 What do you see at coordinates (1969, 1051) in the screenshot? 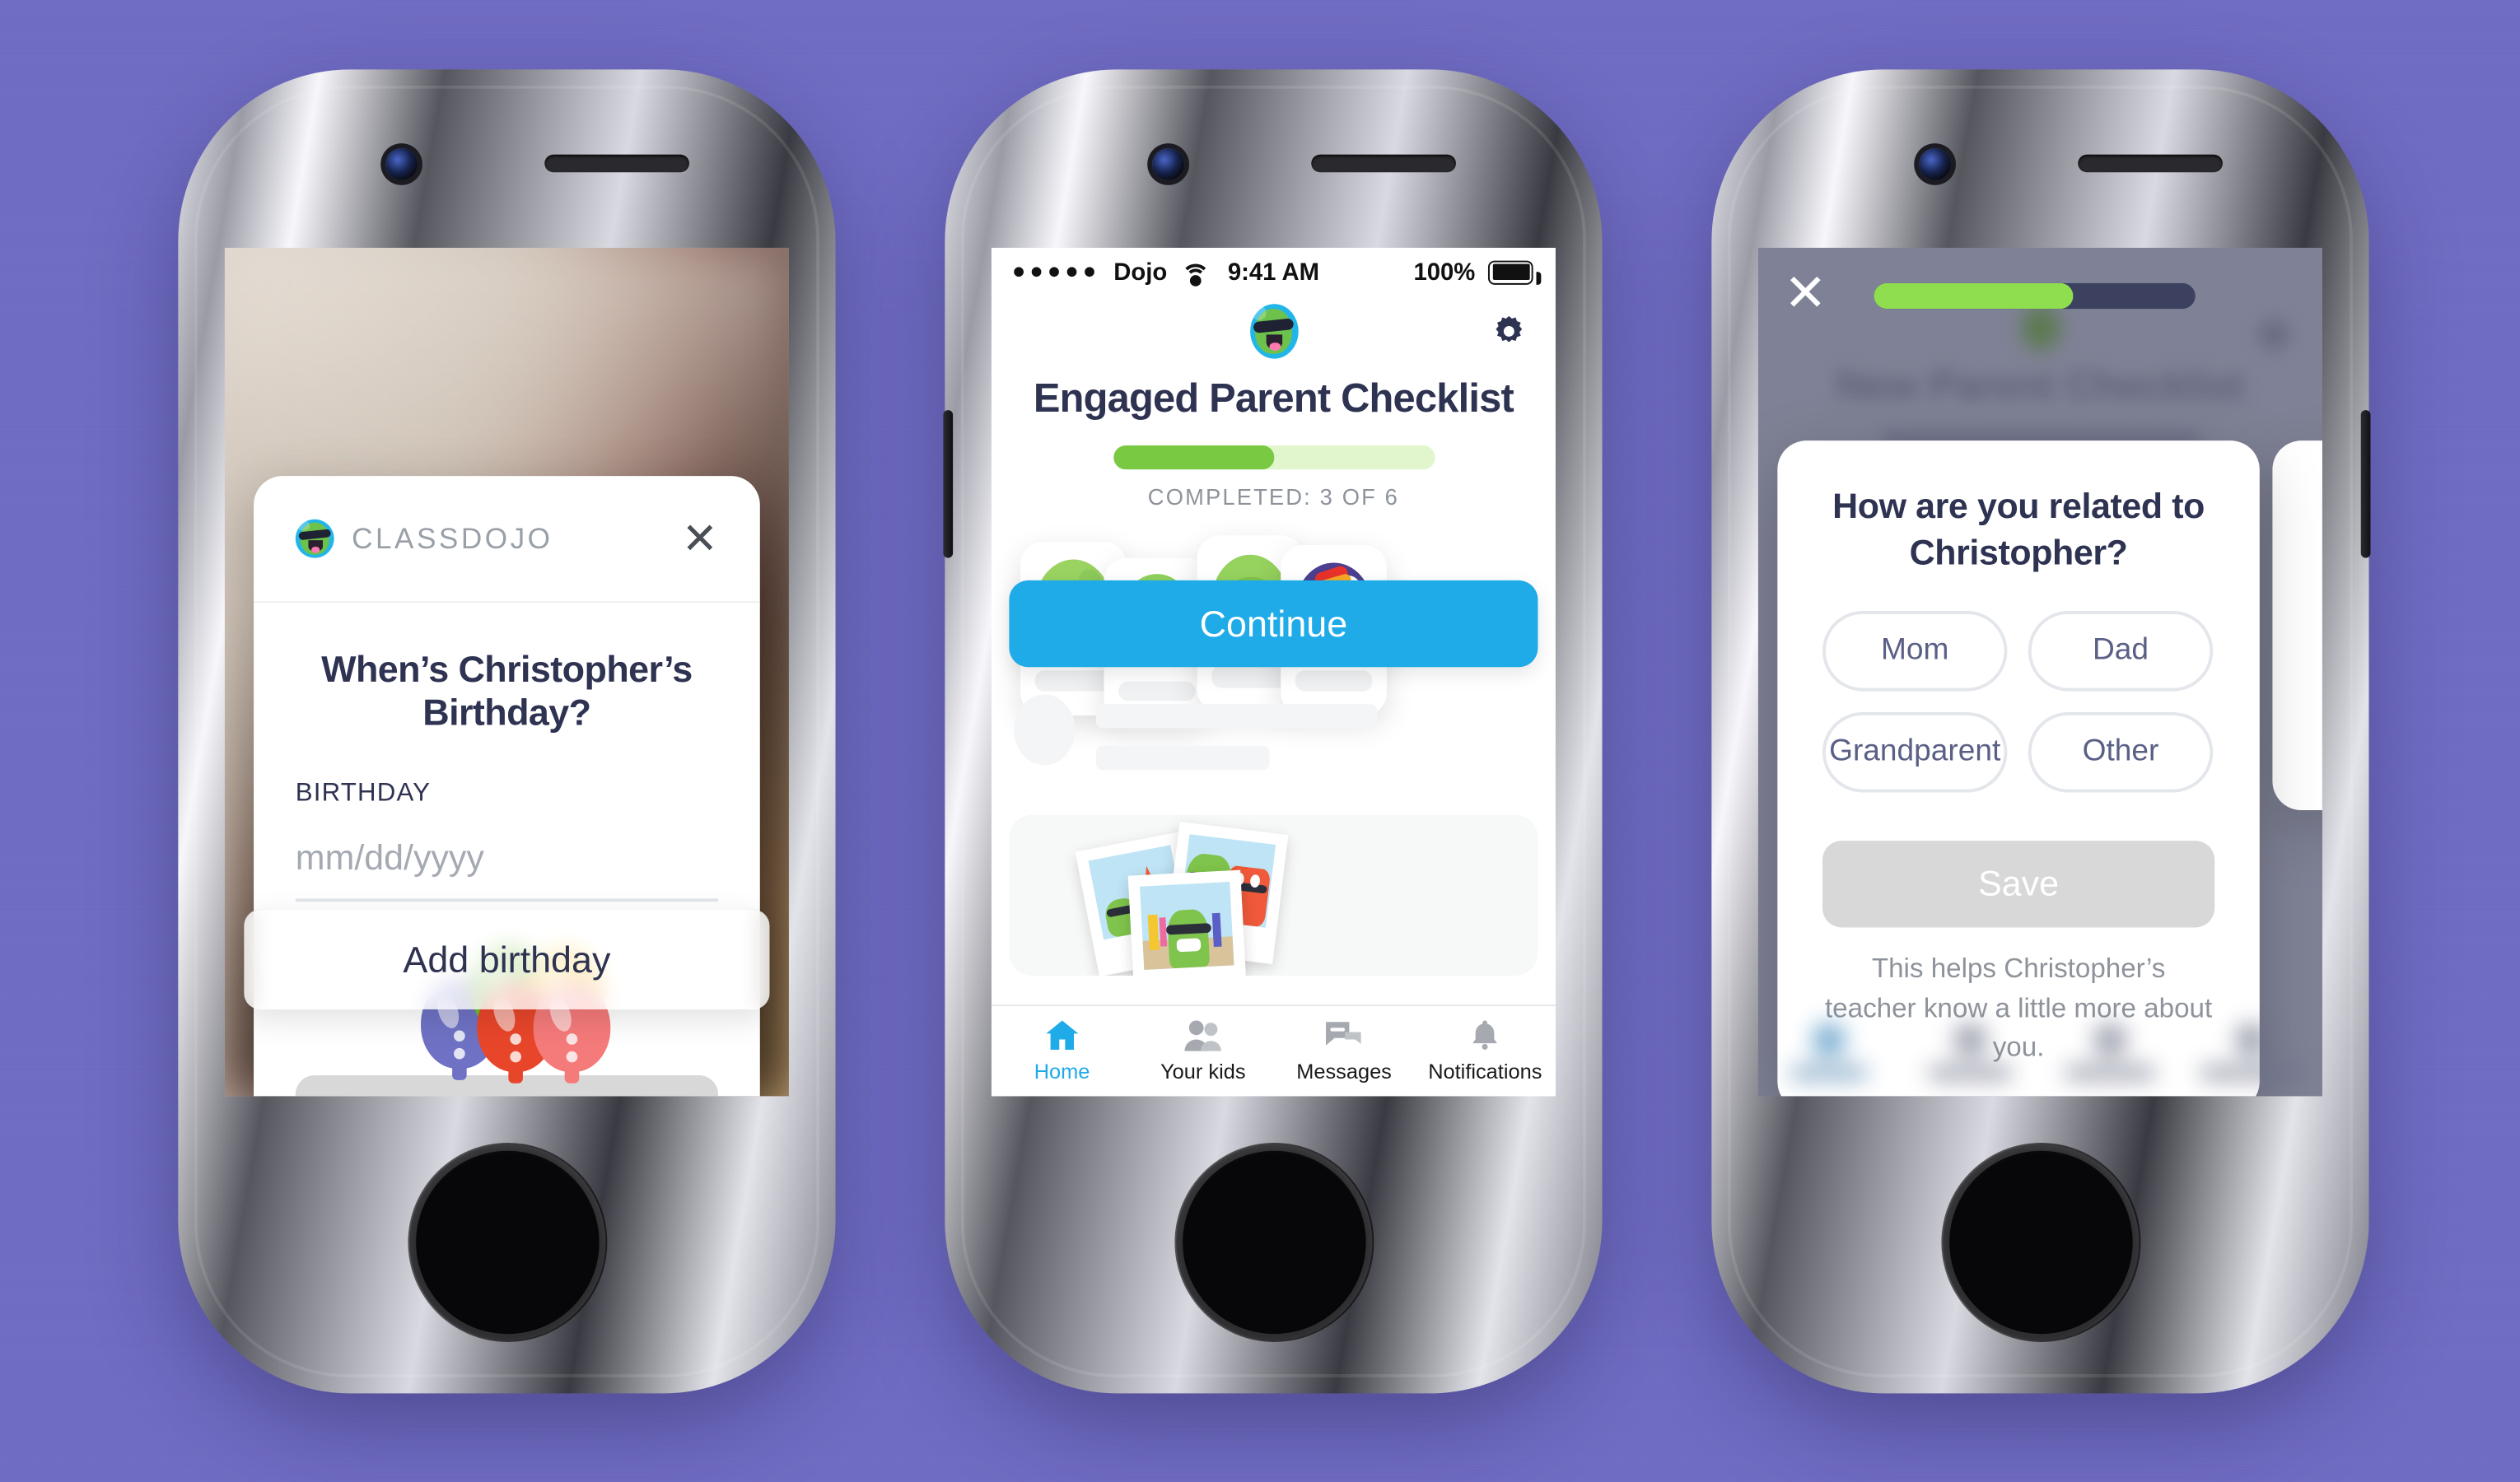
I see `ghost-tab-your-kids` at bounding box center [1969, 1051].